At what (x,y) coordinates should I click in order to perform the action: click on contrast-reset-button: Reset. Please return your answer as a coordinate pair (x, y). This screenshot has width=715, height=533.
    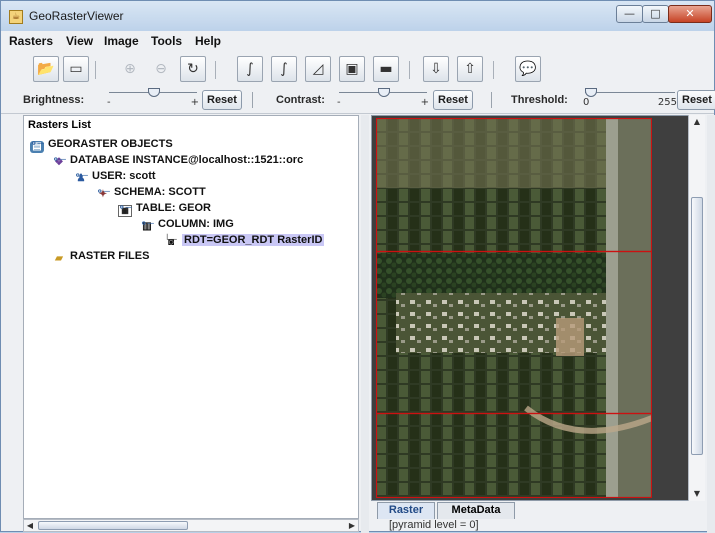
    Looking at the image, I should click on (453, 100).